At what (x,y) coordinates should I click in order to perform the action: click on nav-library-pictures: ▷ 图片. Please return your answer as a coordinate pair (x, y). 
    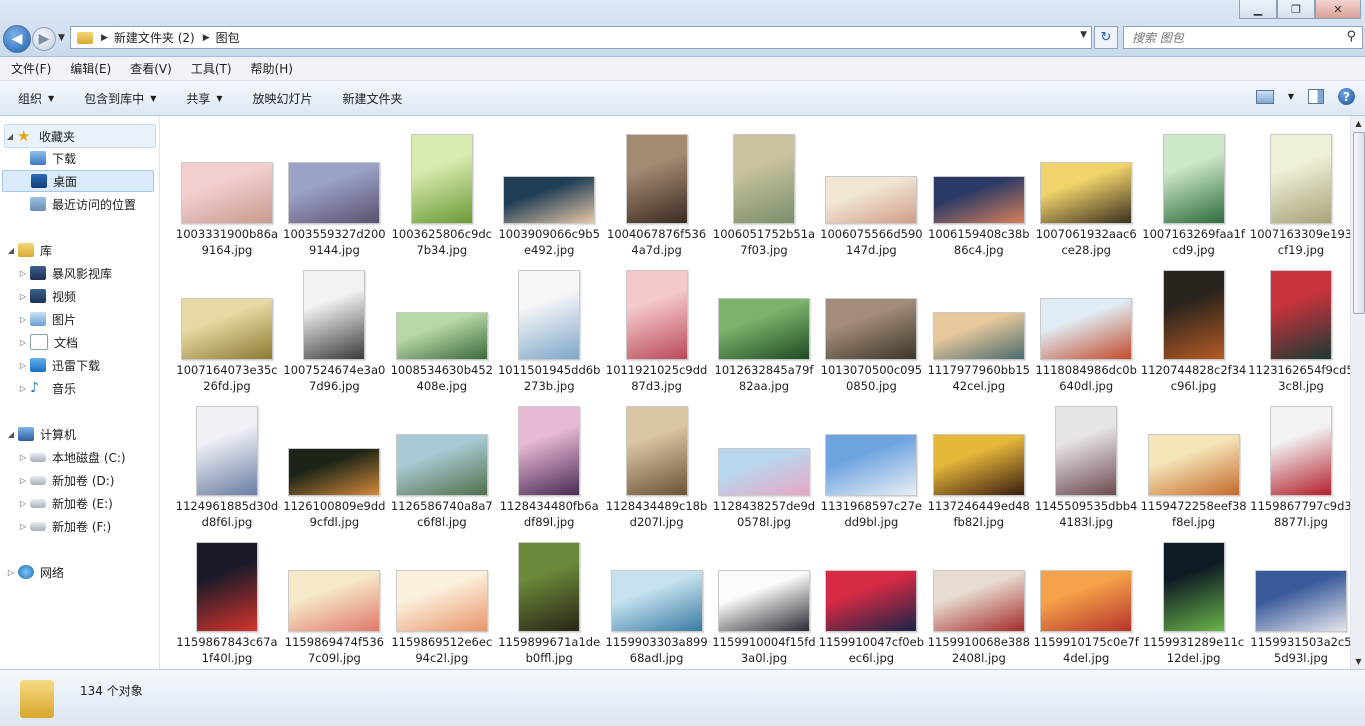
    Looking at the image, I should click on (47, 319).